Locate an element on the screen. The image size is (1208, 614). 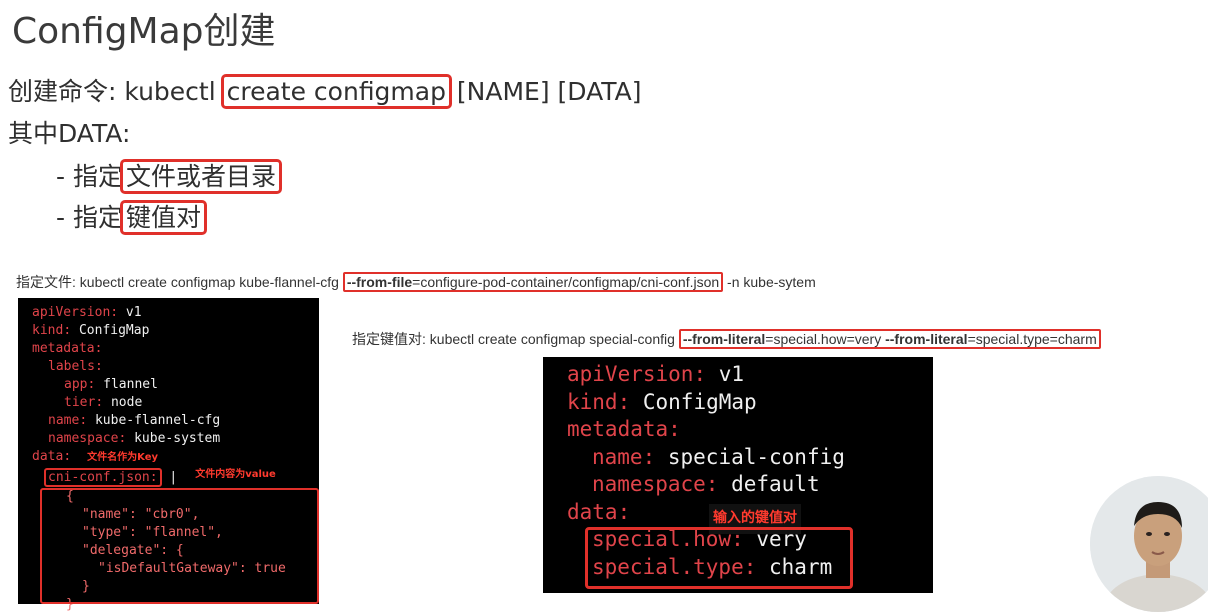
yaml1-line-name: name: kube-flannel-cfg is located at coordinates (134, 420).